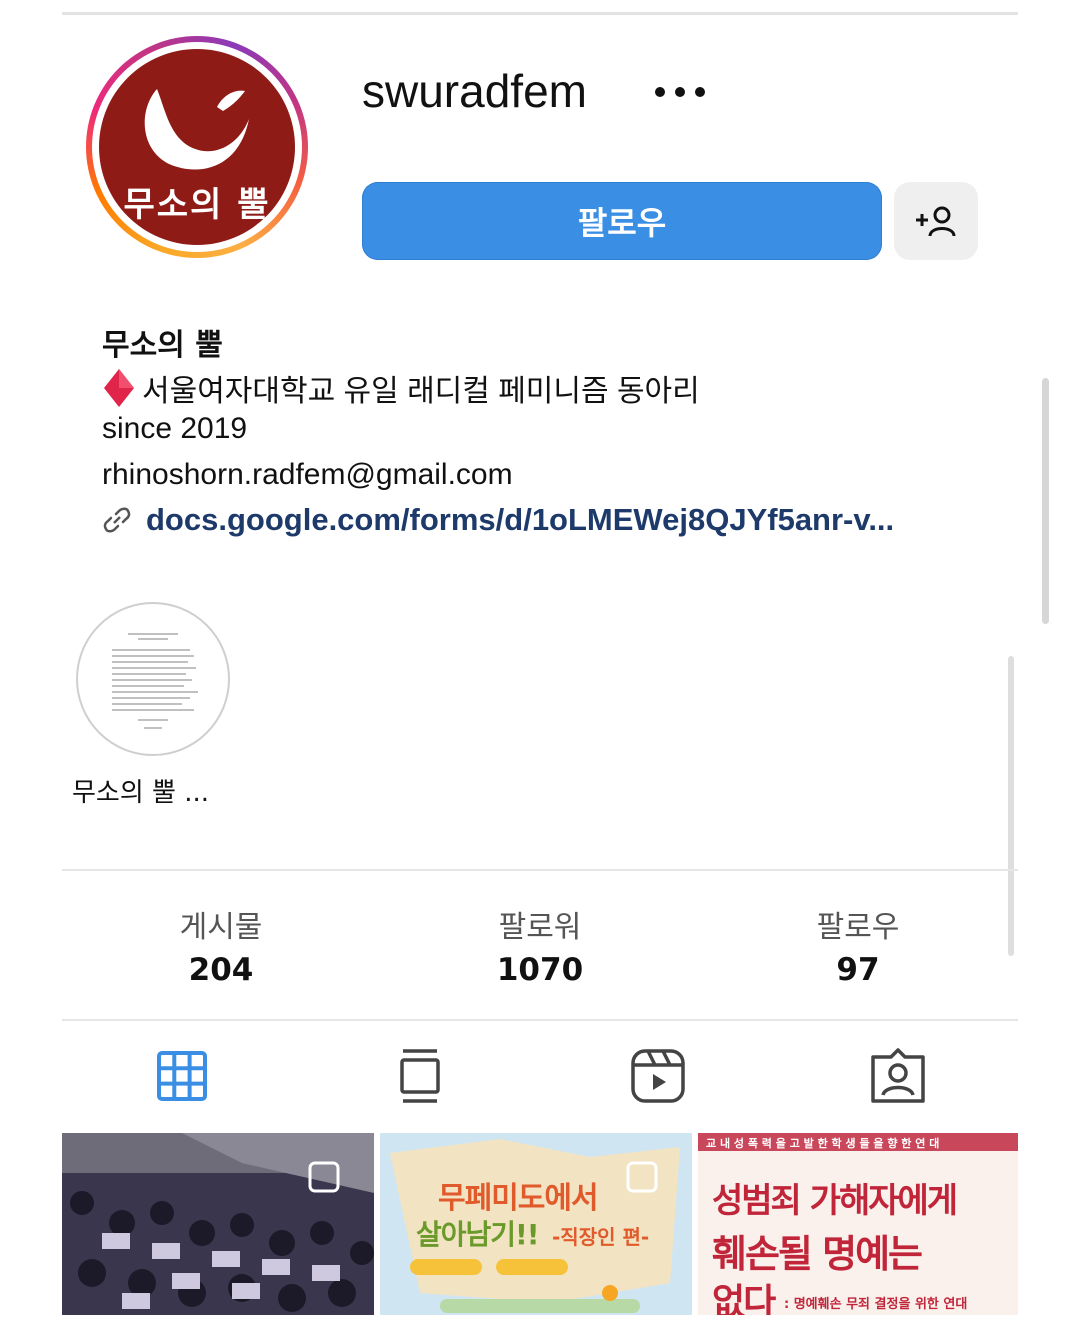  I want to click on tab-reels, so click(658, 1076).